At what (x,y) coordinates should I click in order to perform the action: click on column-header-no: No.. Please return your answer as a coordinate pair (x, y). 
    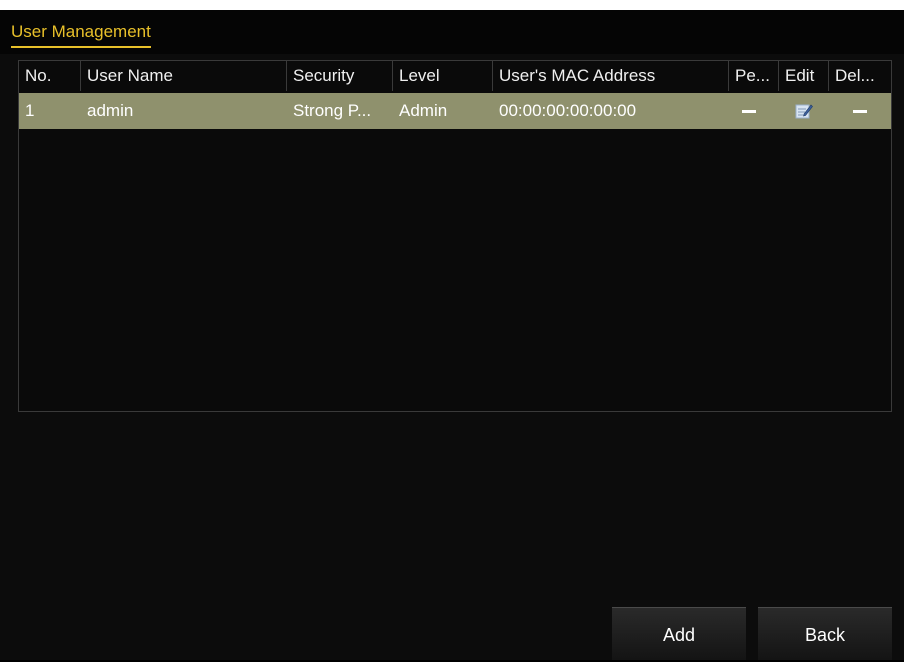
    Looking at the image, I should click on (50, 76).